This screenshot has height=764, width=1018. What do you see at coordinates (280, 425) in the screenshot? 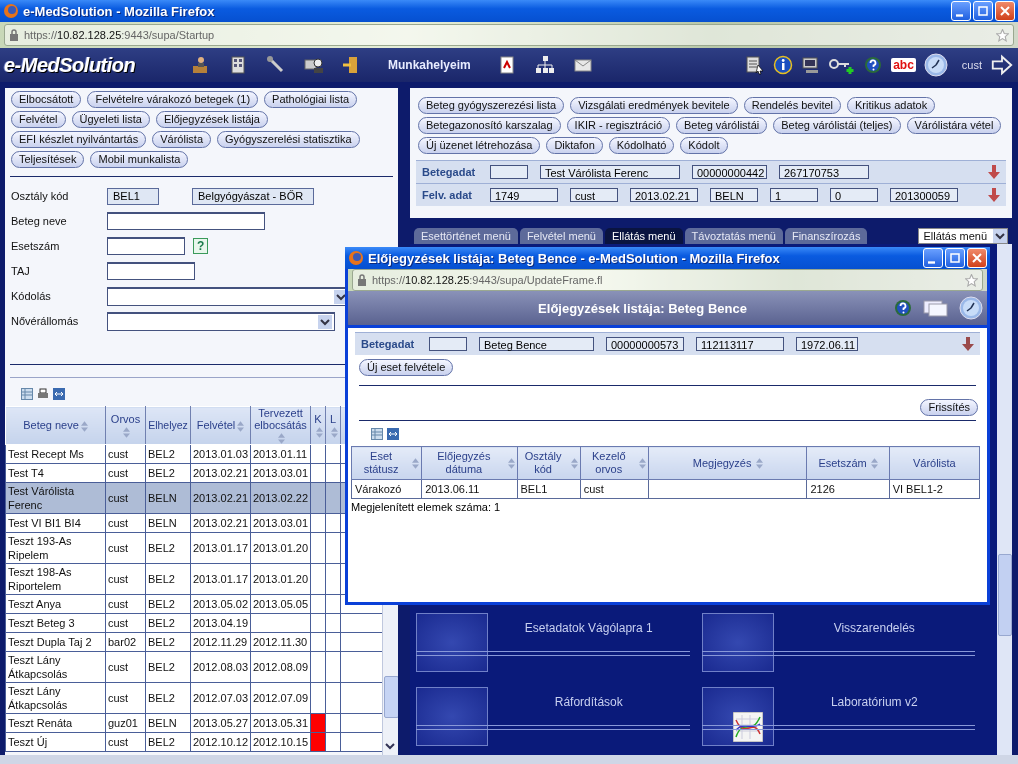
I see `column-header: Tervezett elbocsátás` at bounding box center [280, 425].